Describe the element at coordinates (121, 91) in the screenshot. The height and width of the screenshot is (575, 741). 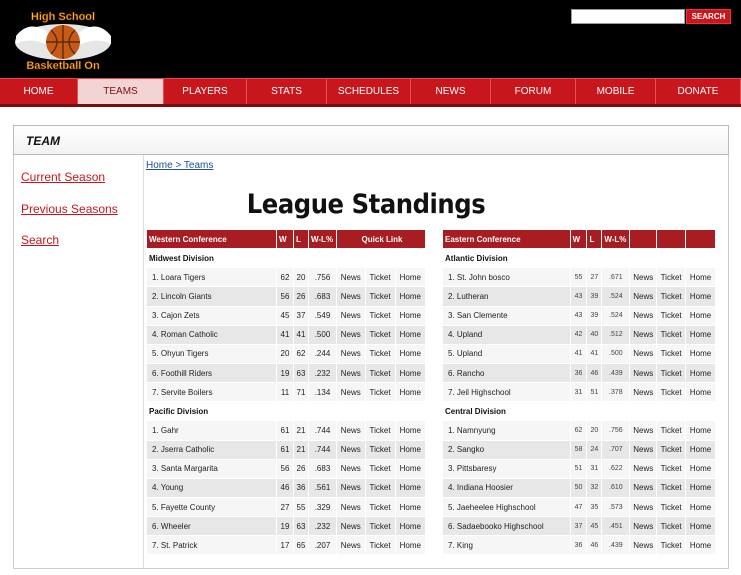
I see `nav-item-teams: TEAMS` at that location.